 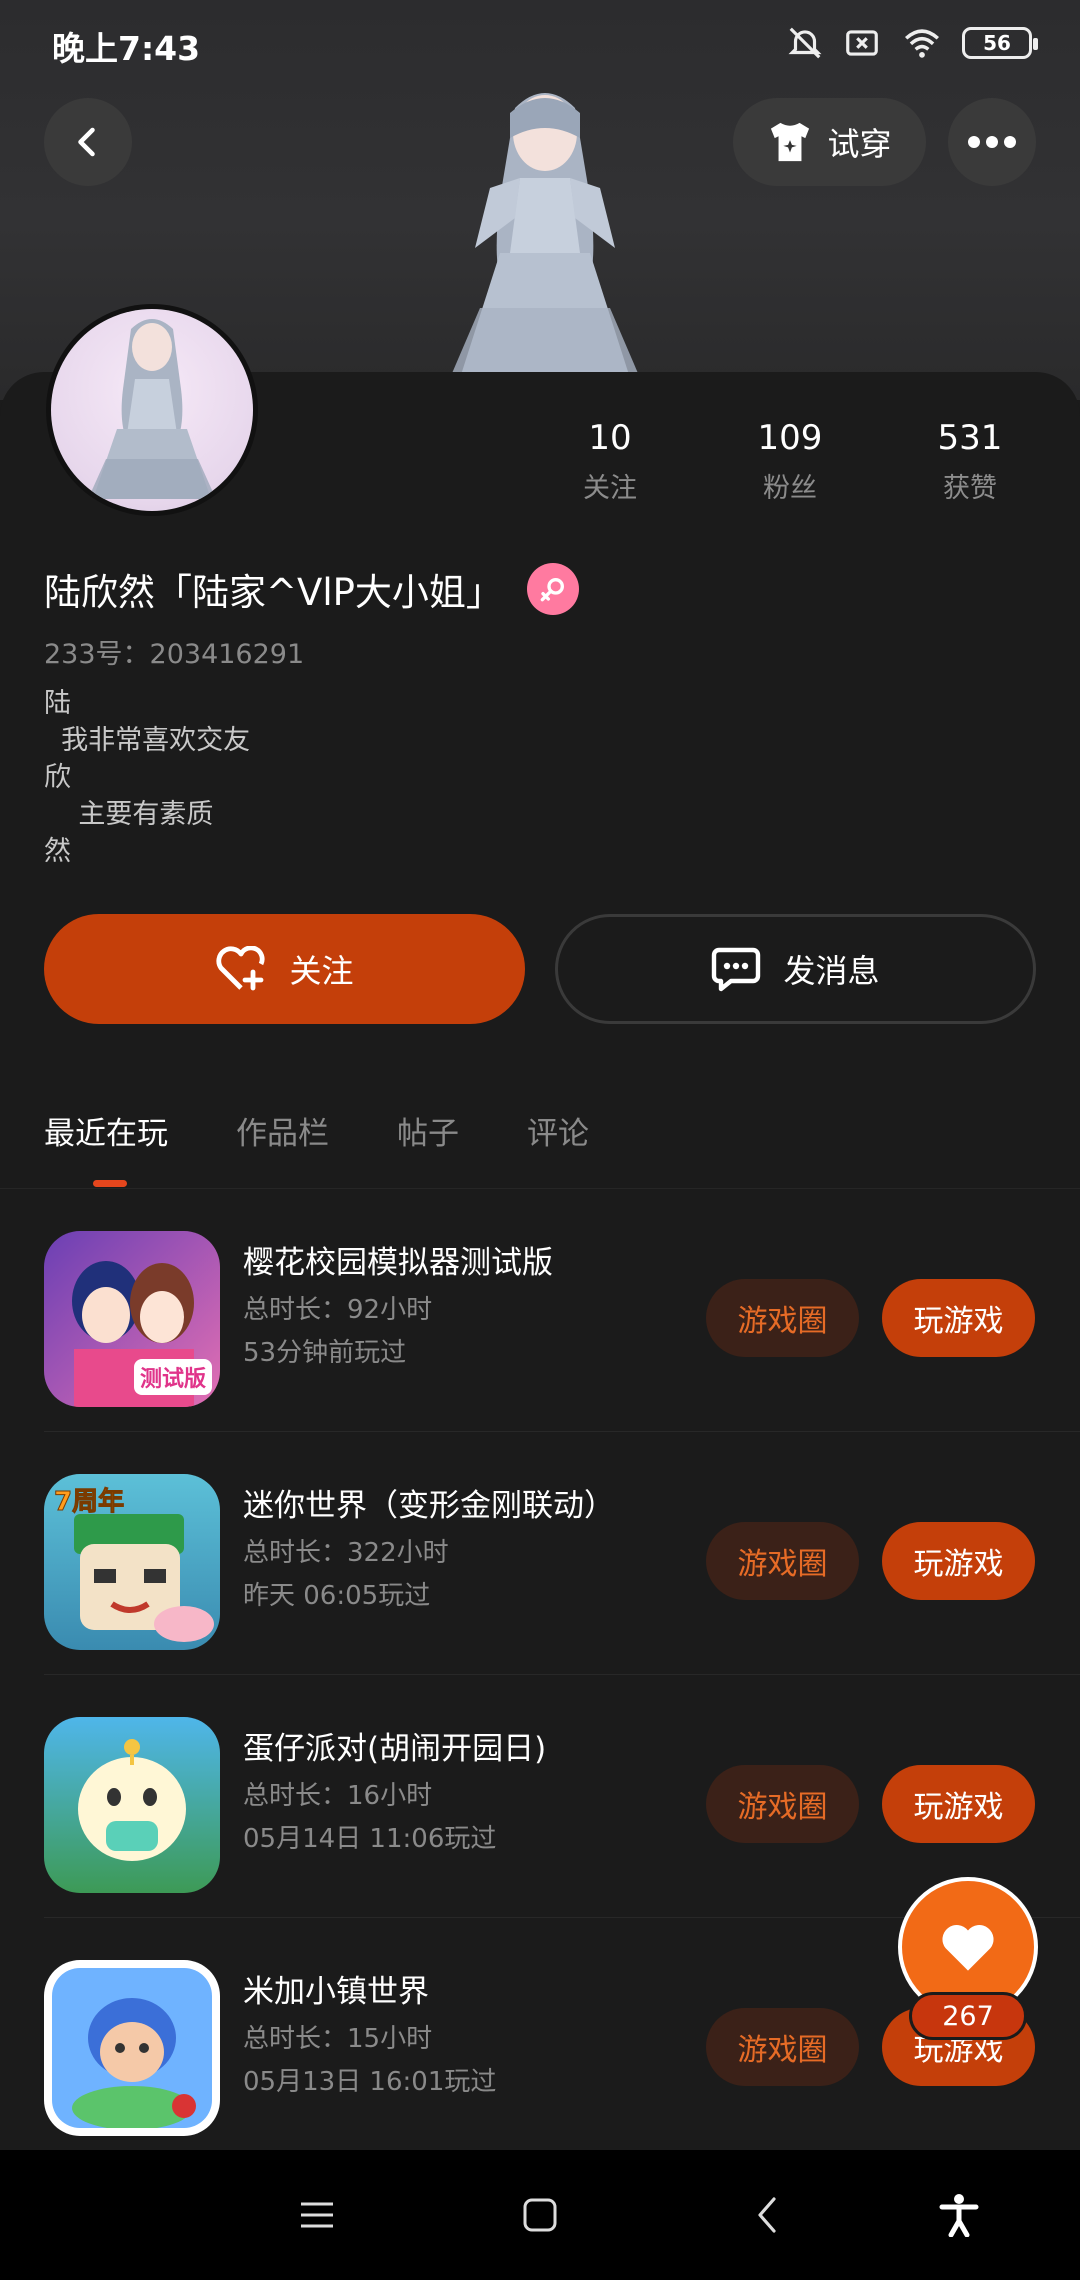 I want to click on back-arrow-icon, so click(x=767, y=2215).